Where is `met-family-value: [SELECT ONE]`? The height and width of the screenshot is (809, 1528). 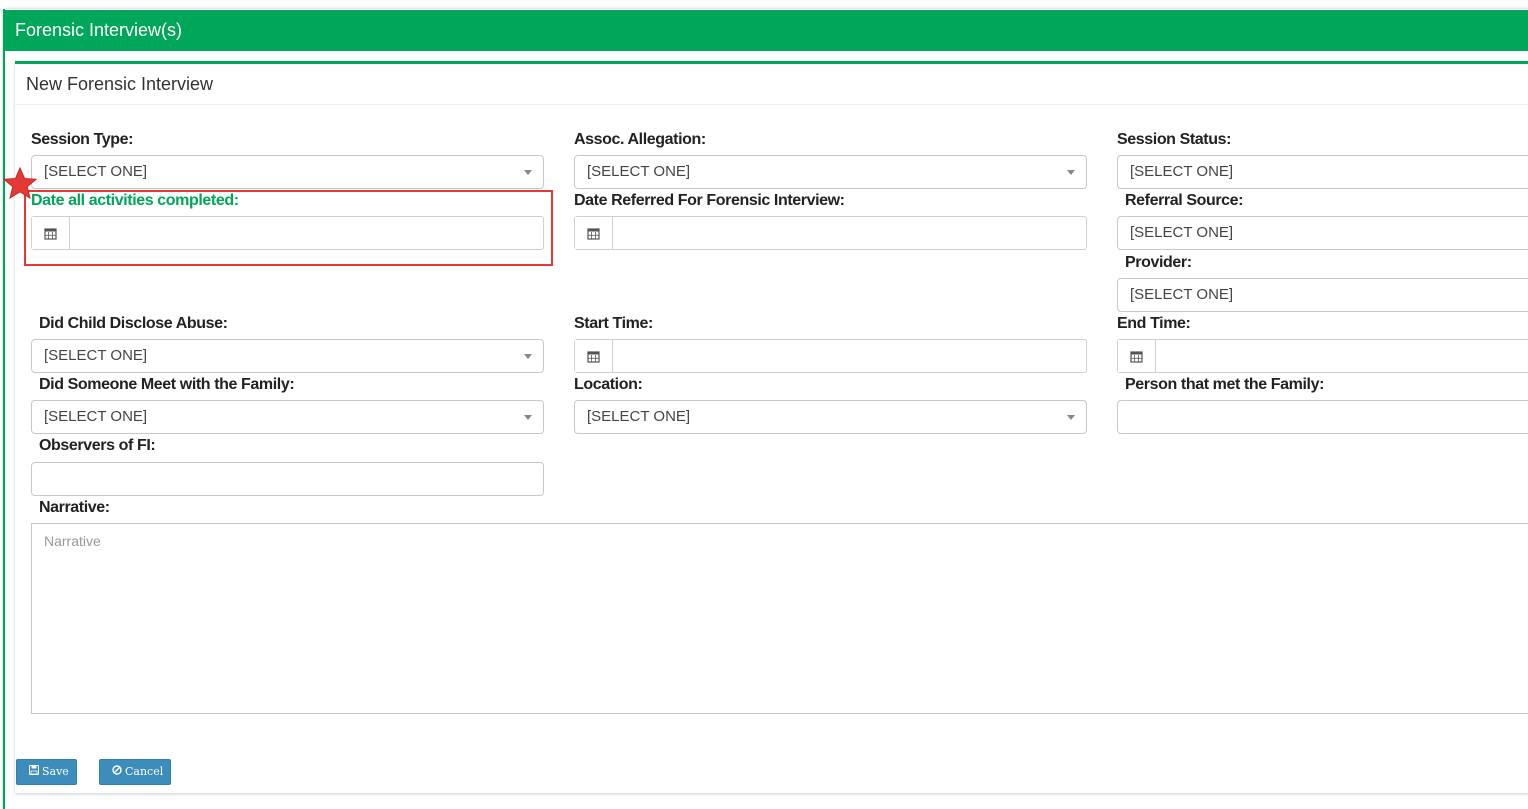
met-family-value: [SELECT ONE] is located at coordinates (96, 416).